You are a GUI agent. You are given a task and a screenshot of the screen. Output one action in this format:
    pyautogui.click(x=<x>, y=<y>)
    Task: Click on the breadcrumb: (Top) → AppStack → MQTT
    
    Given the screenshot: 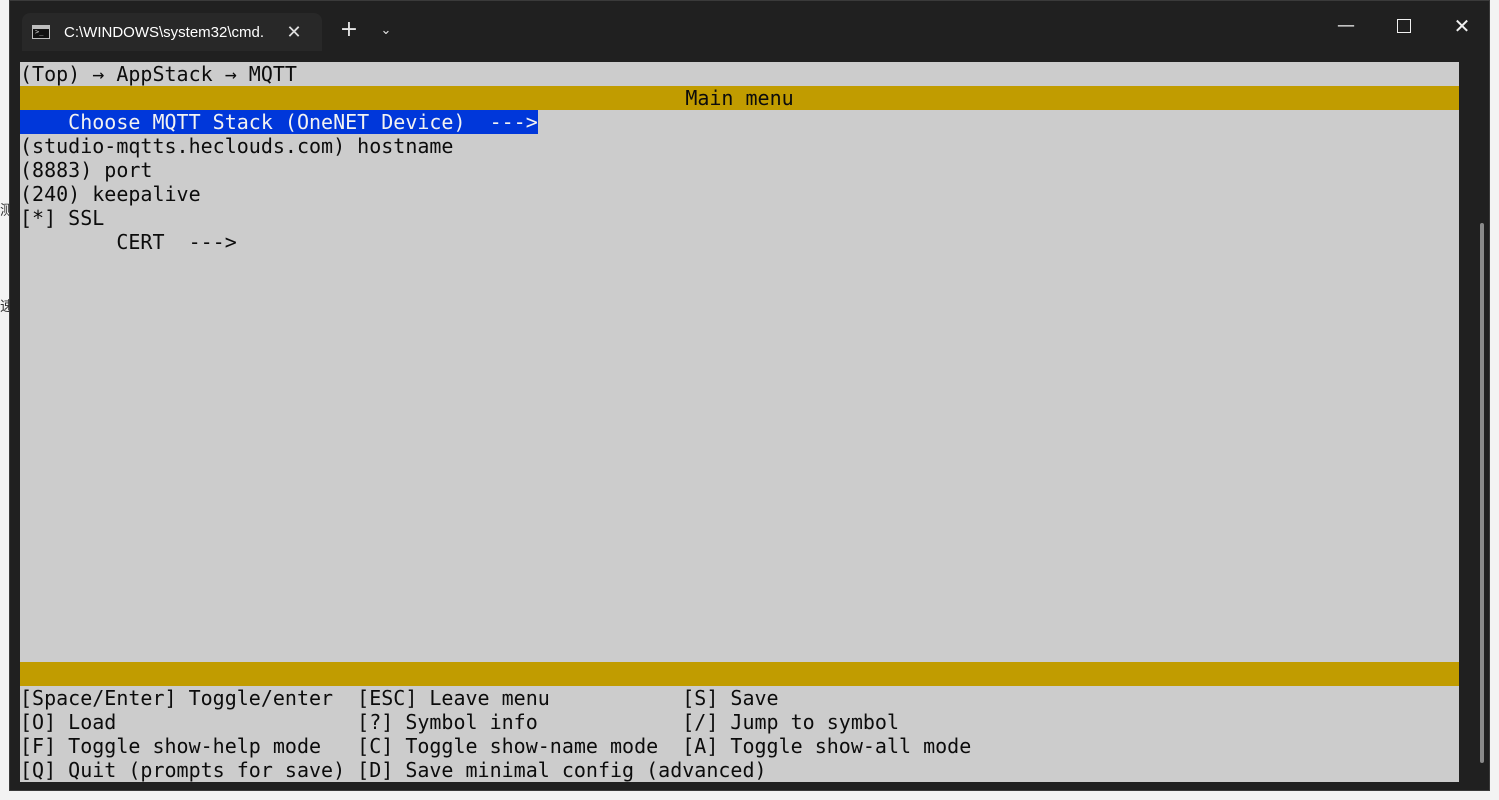 What is the action you would take?
    pyautogui.click(x=158, y=74)
    